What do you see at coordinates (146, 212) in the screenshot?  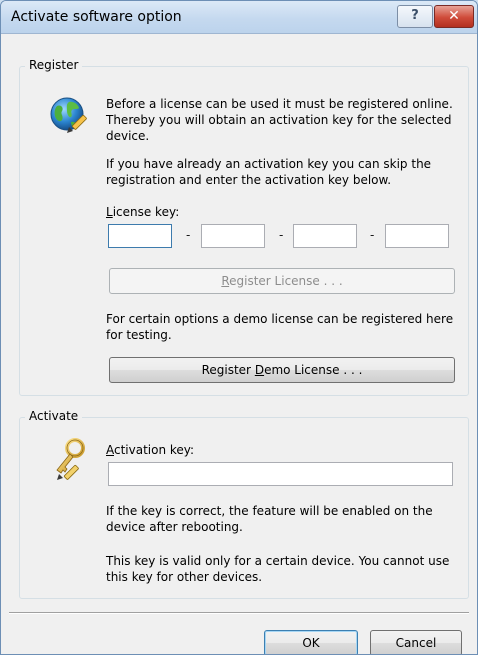 I see `license-key-label-rest: icense key:` at bounding box center [146, 212].